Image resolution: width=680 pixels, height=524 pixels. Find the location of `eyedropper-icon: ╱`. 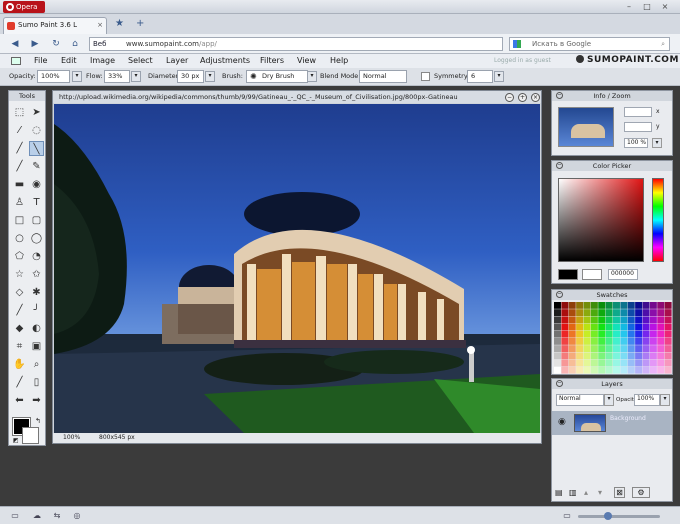

eyedropper-icon: ╱ is located at coordinates (19, 148).